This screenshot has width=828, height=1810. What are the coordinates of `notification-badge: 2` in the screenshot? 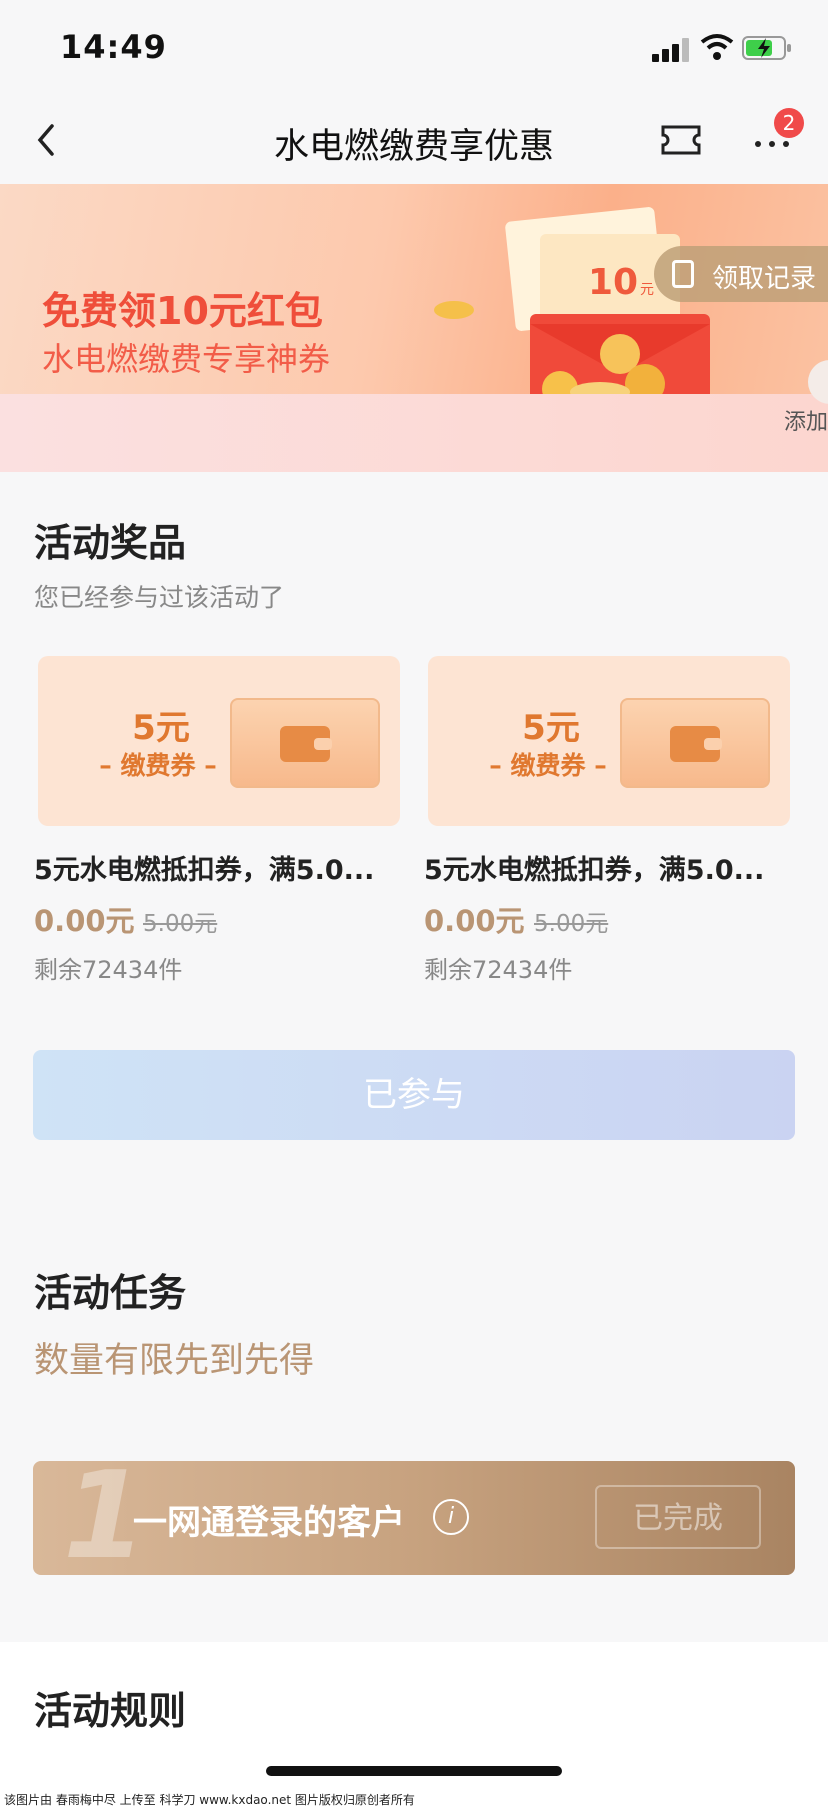 It's located at (789, 123).